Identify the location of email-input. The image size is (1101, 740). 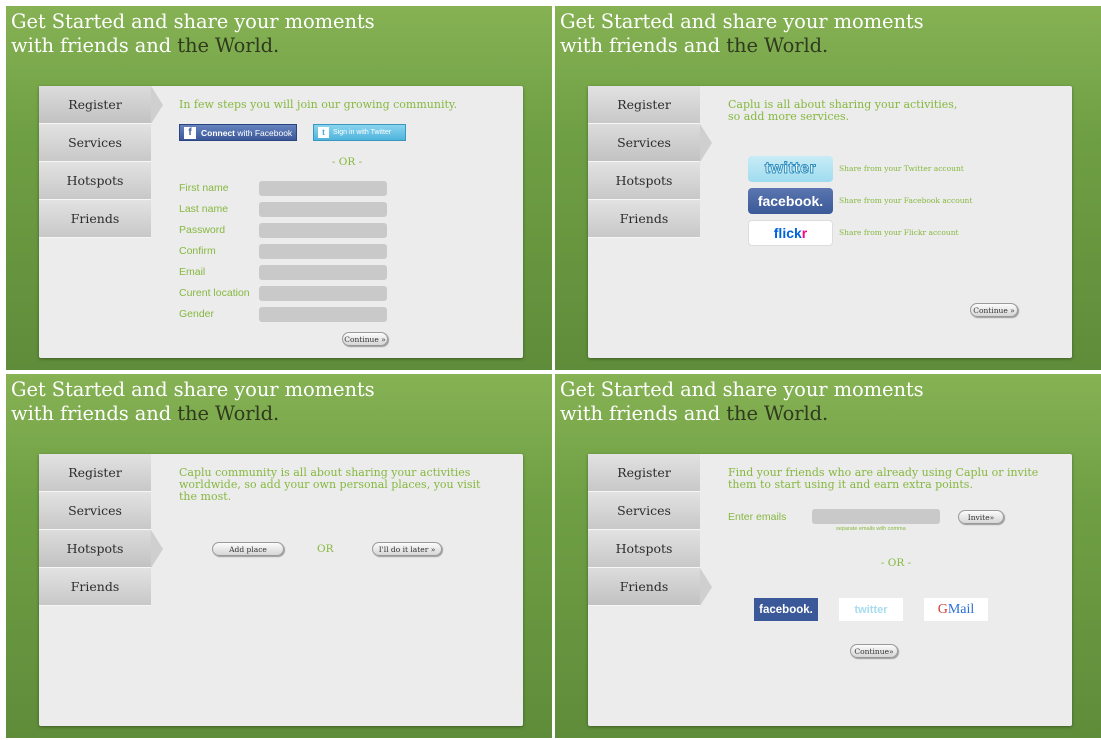
(323, 272).